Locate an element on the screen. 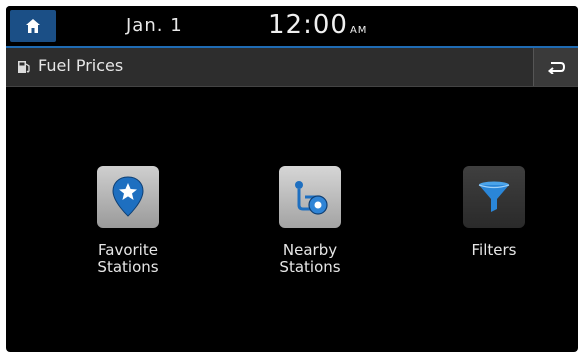 This screenshot has width=582, height=356. nearby-stations-label-line1: Nearby is located at coordinates (310, 250).